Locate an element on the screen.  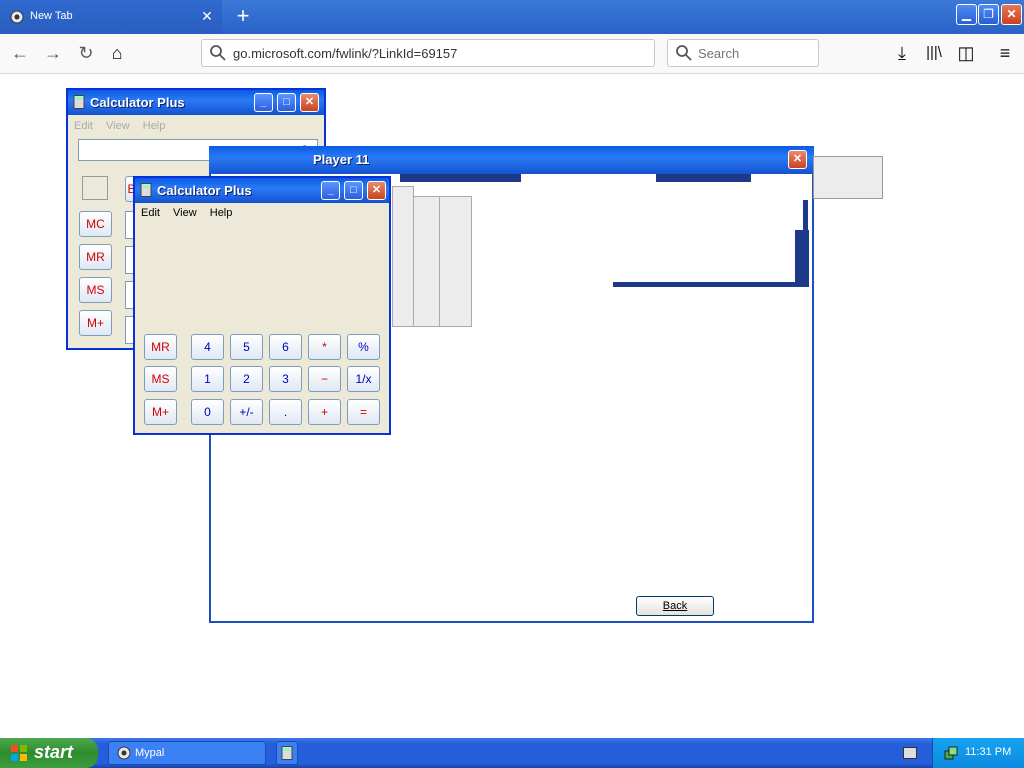
download-icon: ⤓ is located at coordinates (902, 53).